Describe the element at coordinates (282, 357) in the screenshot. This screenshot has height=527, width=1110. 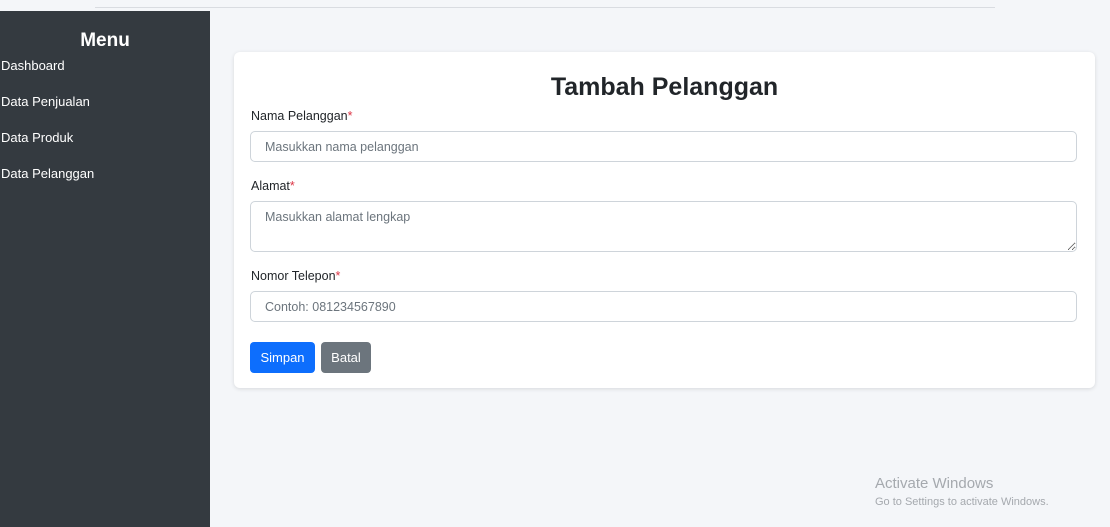
I see `simpan-button: Simpan` at that location.